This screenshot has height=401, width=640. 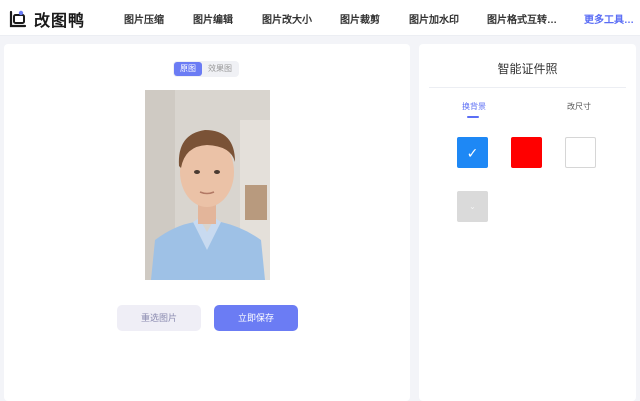 What do you see at coordinates (526, 152) in the screenshot?
I see `swatch-red` at bounding box center [526, 152].